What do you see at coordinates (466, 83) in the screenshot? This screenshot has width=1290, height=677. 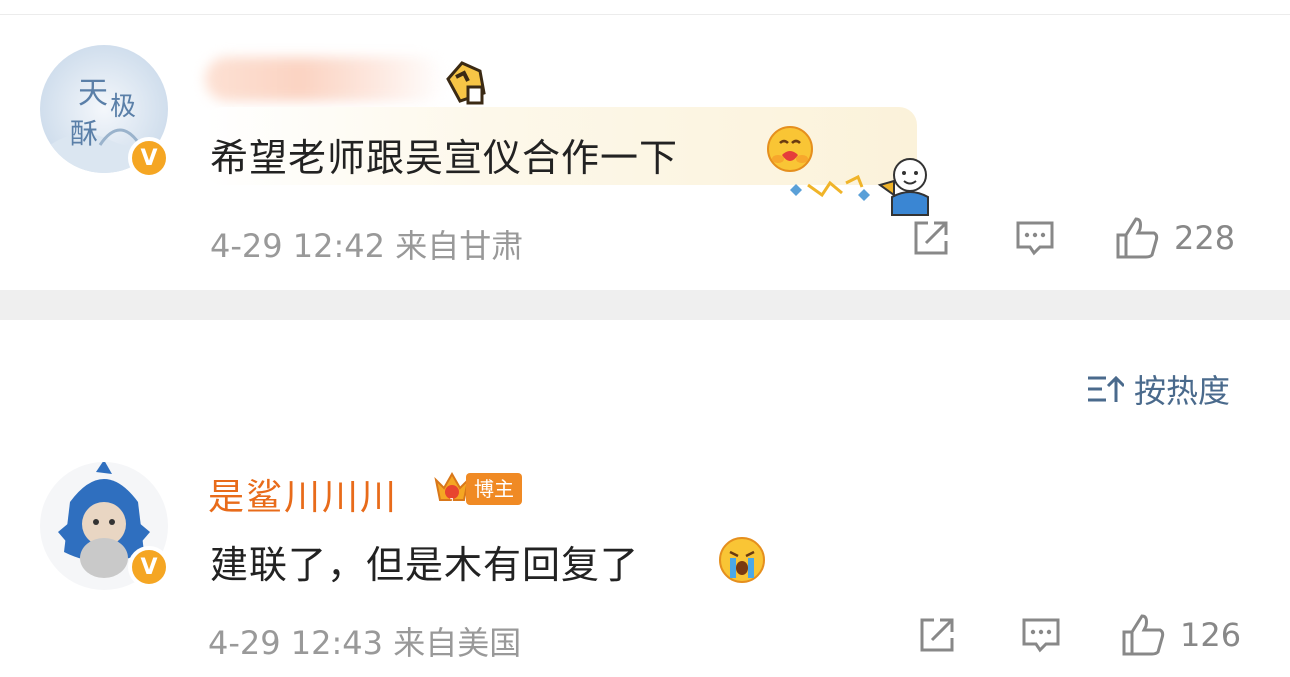 I see `fan-badge-icon` at bounding box center [466, 83].